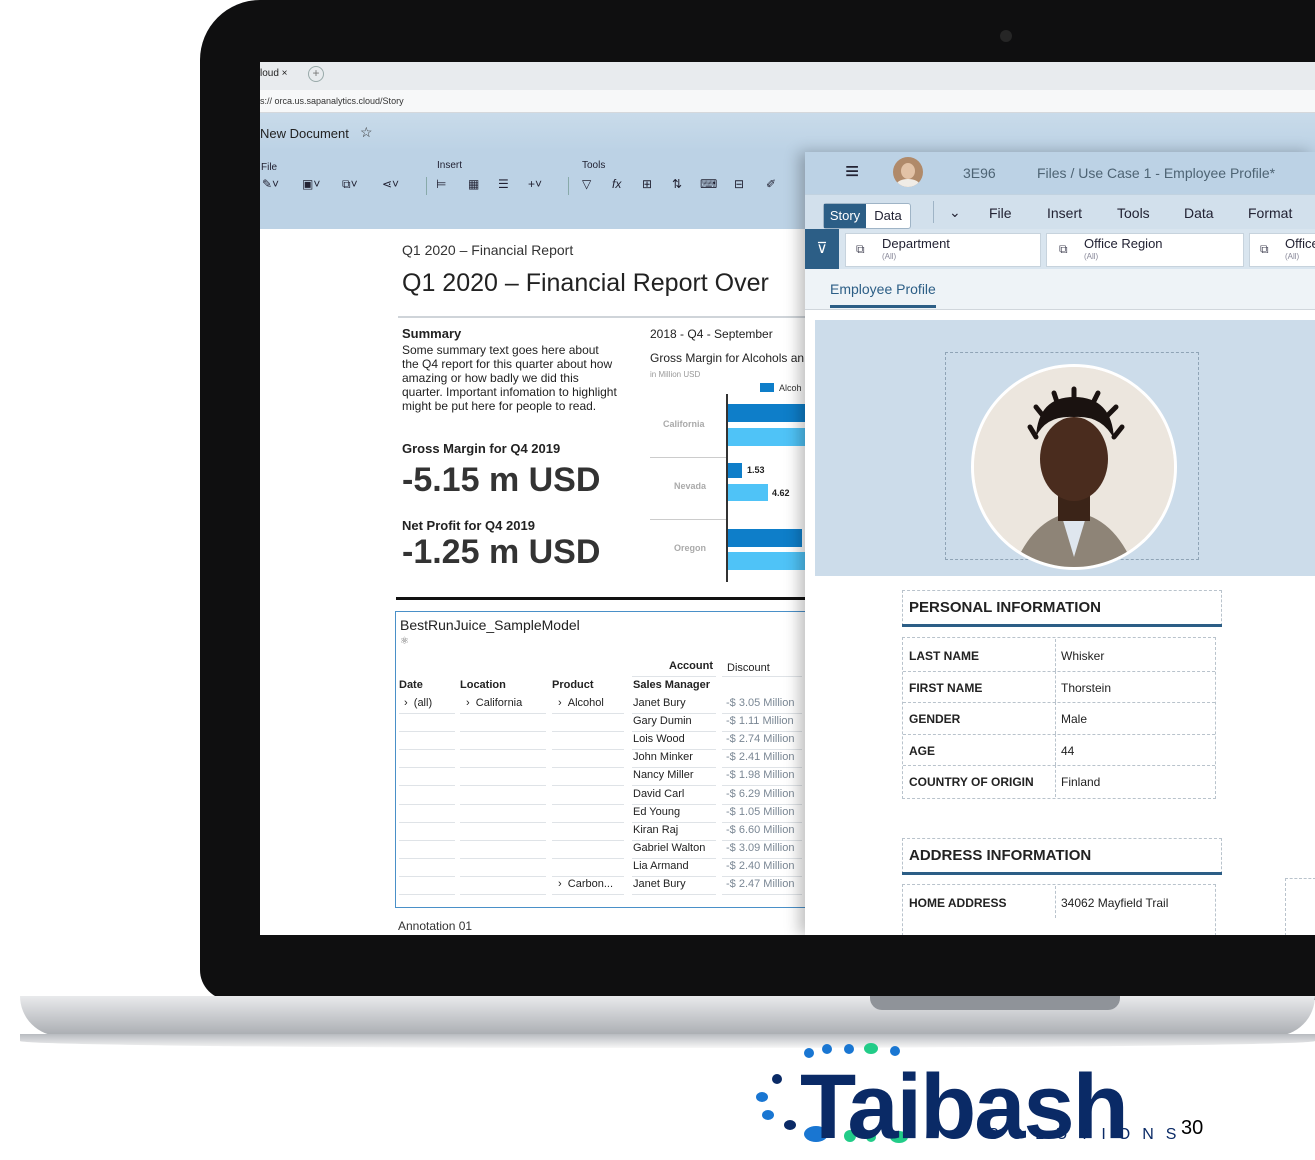 The width and height of the screenshot is (1315, 1160). I want to click on location-expand: › California, so click(494, 703).